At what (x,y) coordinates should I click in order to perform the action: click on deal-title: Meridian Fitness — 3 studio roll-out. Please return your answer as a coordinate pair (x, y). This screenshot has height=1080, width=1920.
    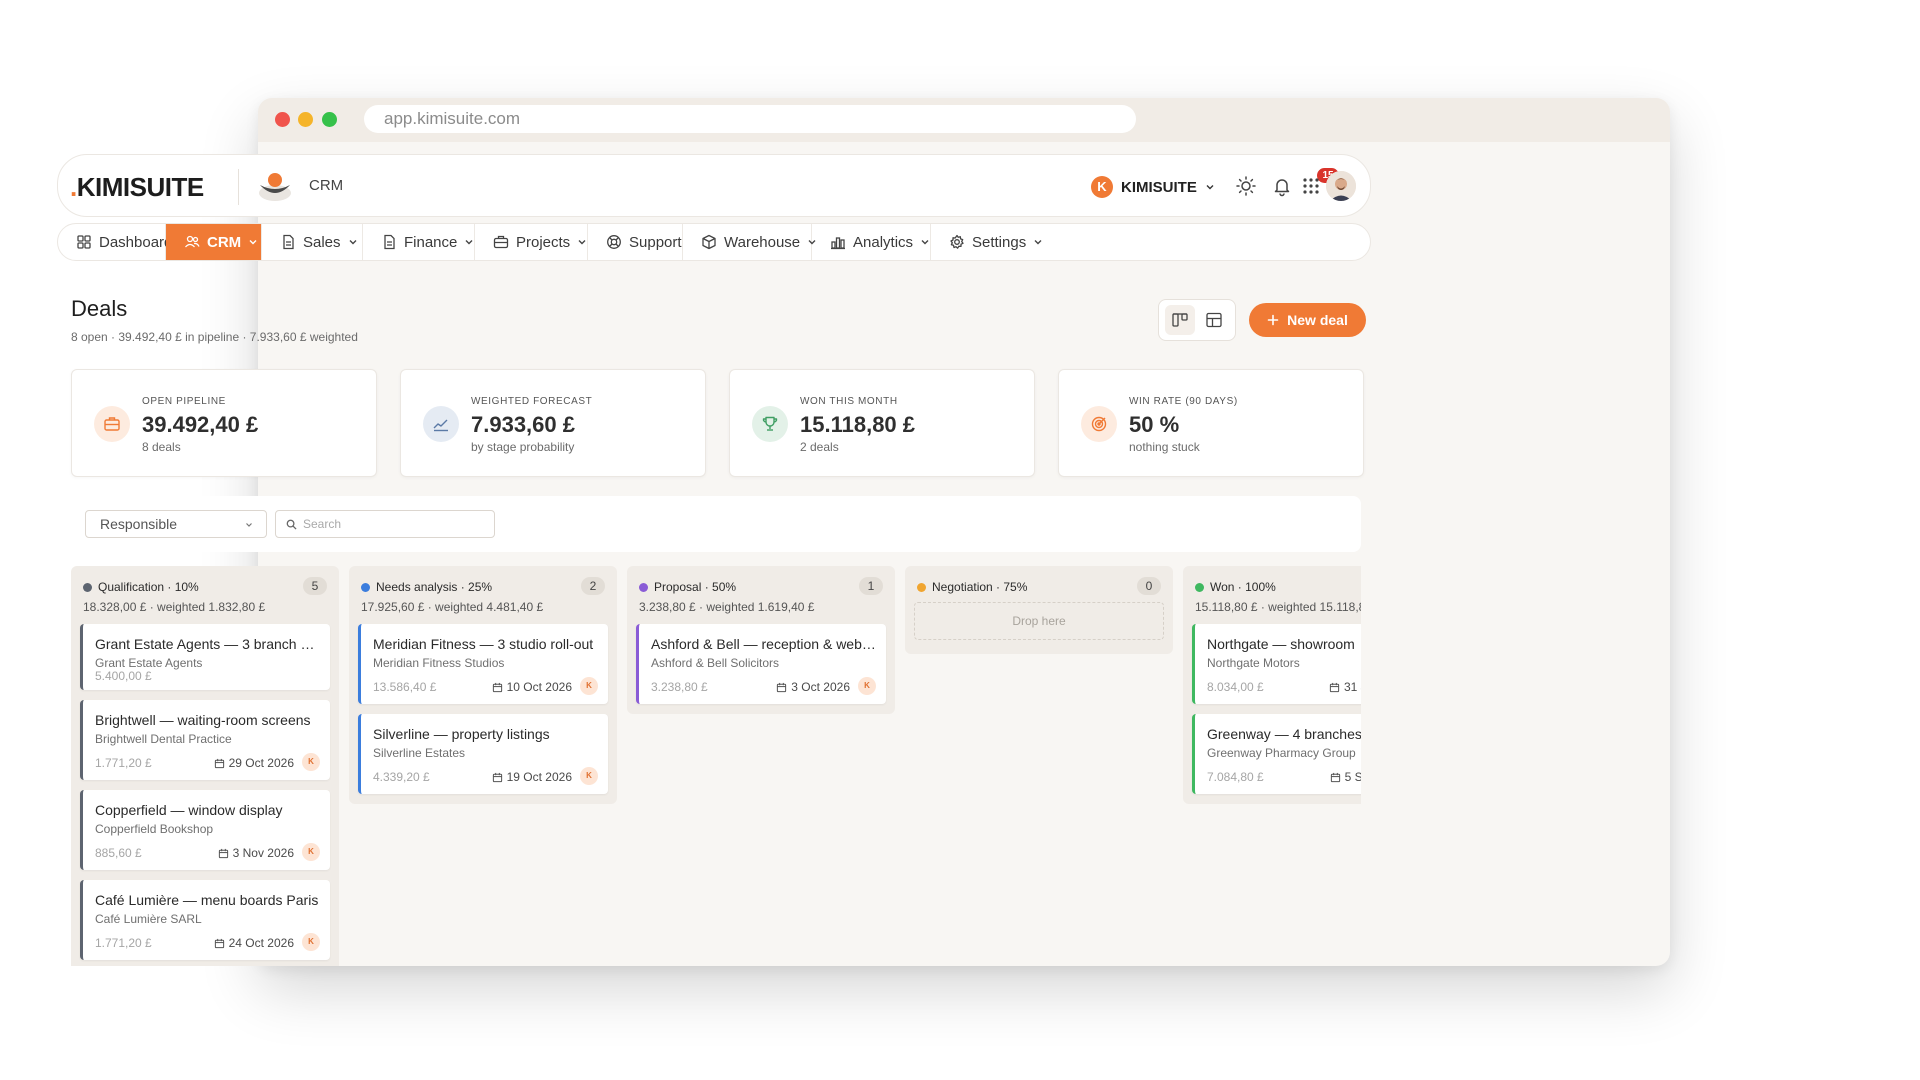
    Looking at the image, I should click on (483, 644).